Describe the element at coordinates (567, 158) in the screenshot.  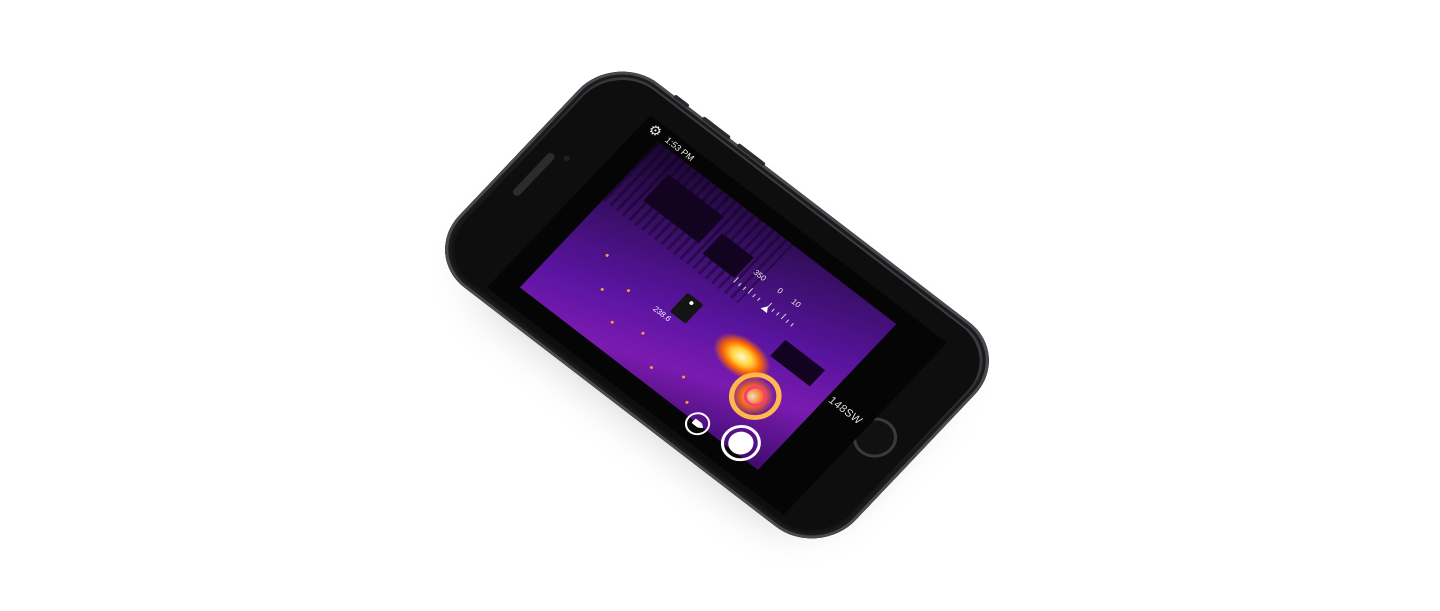
I see `front-camera` at that location.